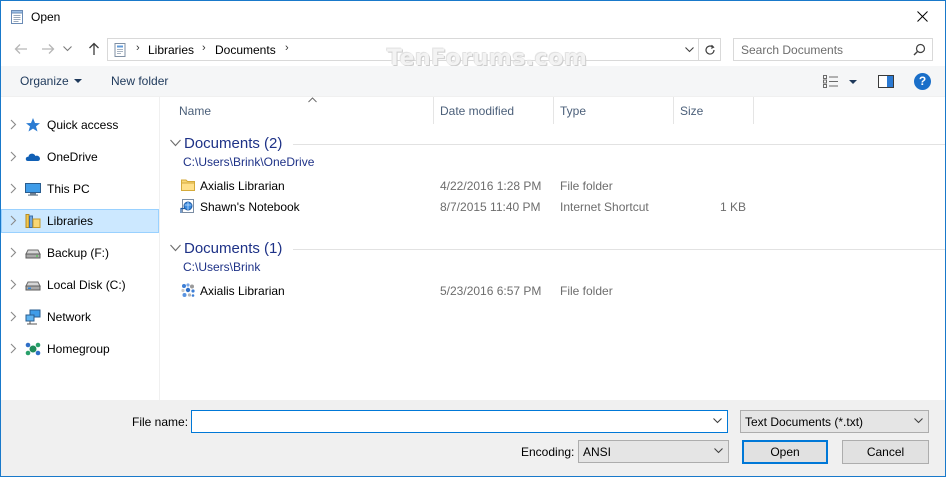 Image resolution: width=946 pixels, height=477 pixels. What do you see at coordinates (77, 81) in the screenshot?
I see `caret-down-icon` at bounding box center [77, 81].